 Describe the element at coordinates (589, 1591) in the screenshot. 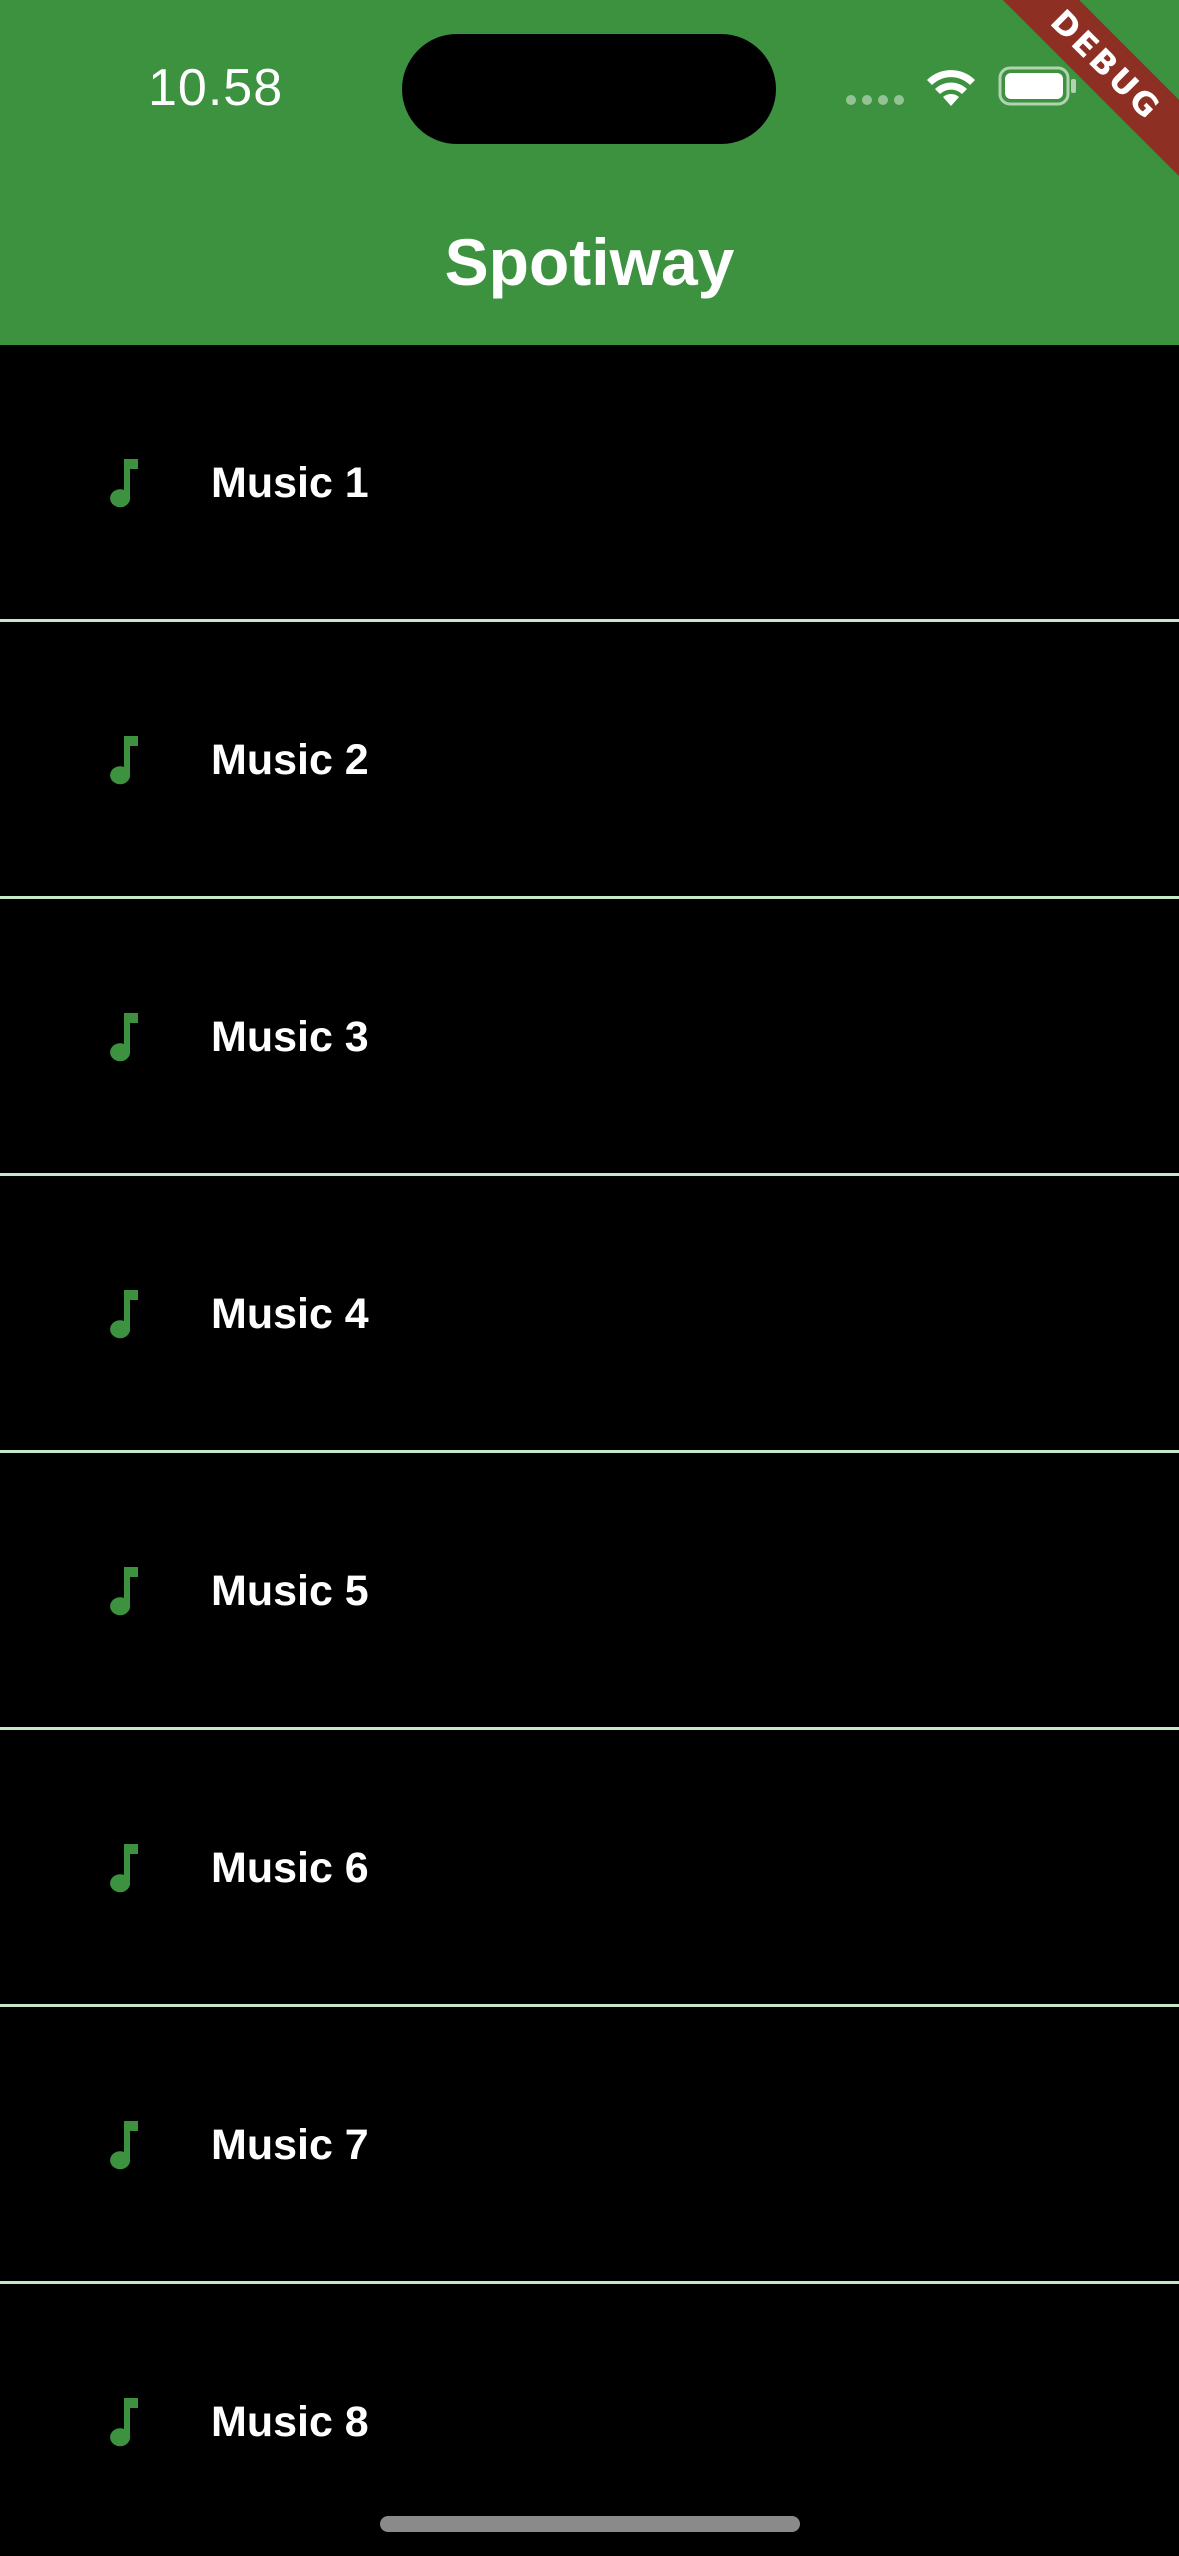

I see `list-item: Music 5` at that location.